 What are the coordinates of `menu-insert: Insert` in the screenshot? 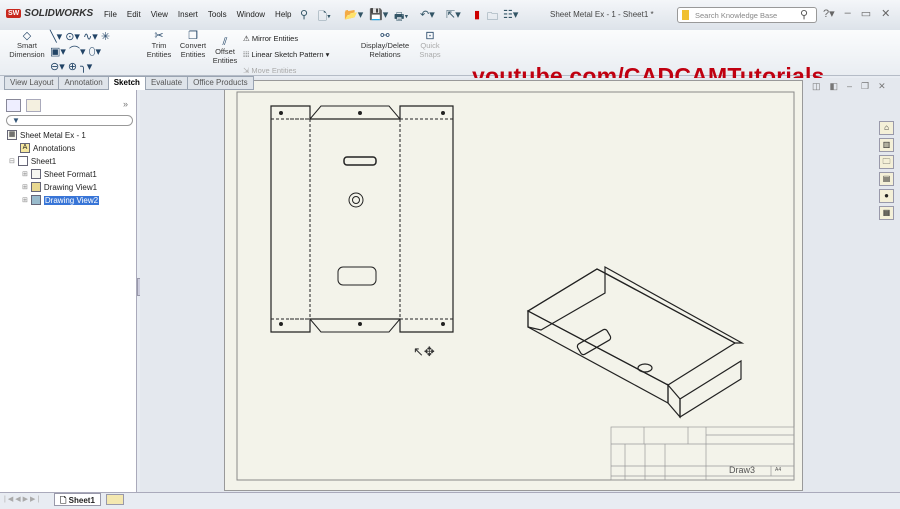 It's located at (188, 14).